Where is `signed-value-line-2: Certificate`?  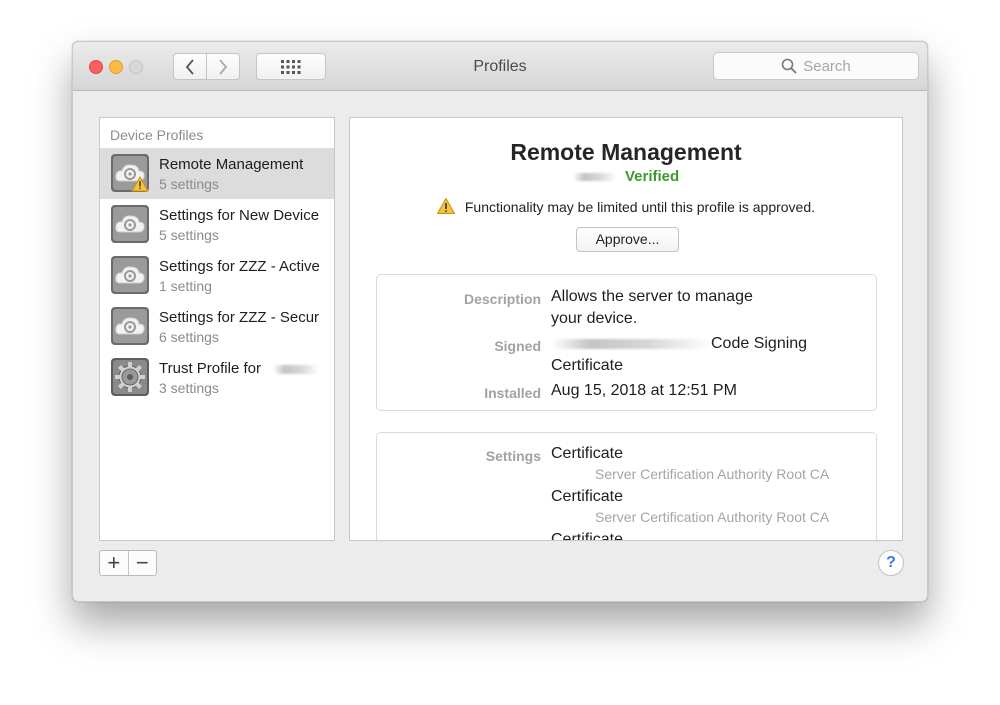 signed-value-line-2: Certificate is located at coordinates (587, 365).